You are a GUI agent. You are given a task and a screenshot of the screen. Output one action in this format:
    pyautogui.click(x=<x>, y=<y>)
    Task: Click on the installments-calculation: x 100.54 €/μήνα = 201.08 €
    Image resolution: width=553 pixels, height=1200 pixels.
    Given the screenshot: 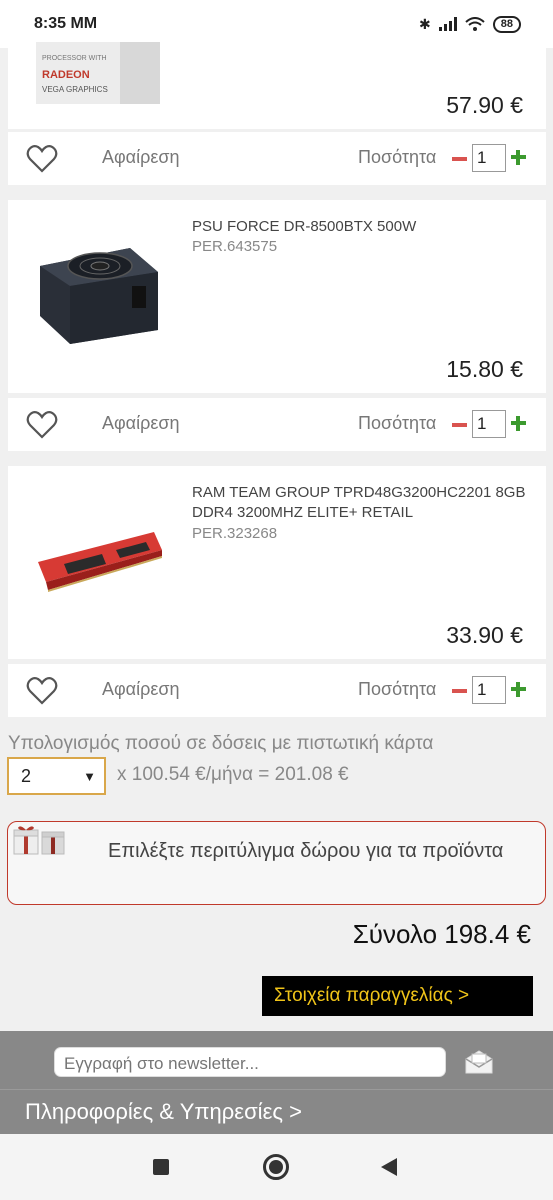 What is the action you would take?
    pyautogui.click(x=233, y=774)
    